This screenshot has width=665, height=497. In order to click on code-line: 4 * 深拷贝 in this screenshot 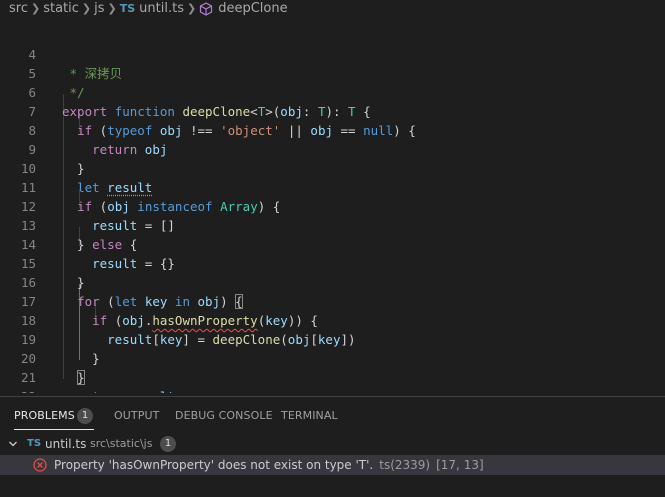, I will do `click(332, 53)`.